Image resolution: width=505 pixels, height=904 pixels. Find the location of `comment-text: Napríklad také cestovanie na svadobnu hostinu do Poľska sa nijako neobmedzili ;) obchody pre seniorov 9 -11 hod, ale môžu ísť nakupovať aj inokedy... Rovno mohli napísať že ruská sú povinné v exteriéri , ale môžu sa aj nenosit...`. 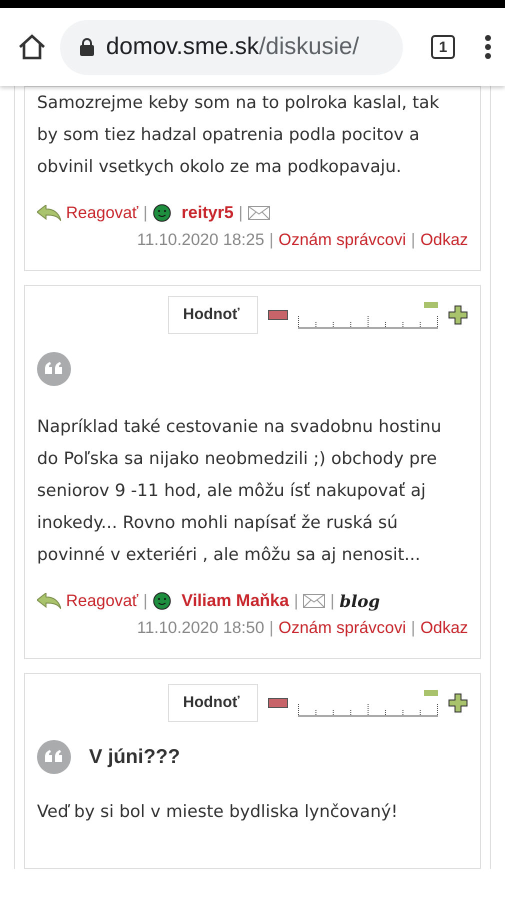

comment-text: Napríklad také cestovanie na svadobnu hostinu do Poľska sa nijako neobmedzili ;) obchody pre seniorov 9 -11 hod, ale môžu ísť nakupovať aj inokedy... Rovno mohli napísať že ruská sú povinné v exteriéri , ale môžu sa aj nenosit... is located at coordinates (239, 491).